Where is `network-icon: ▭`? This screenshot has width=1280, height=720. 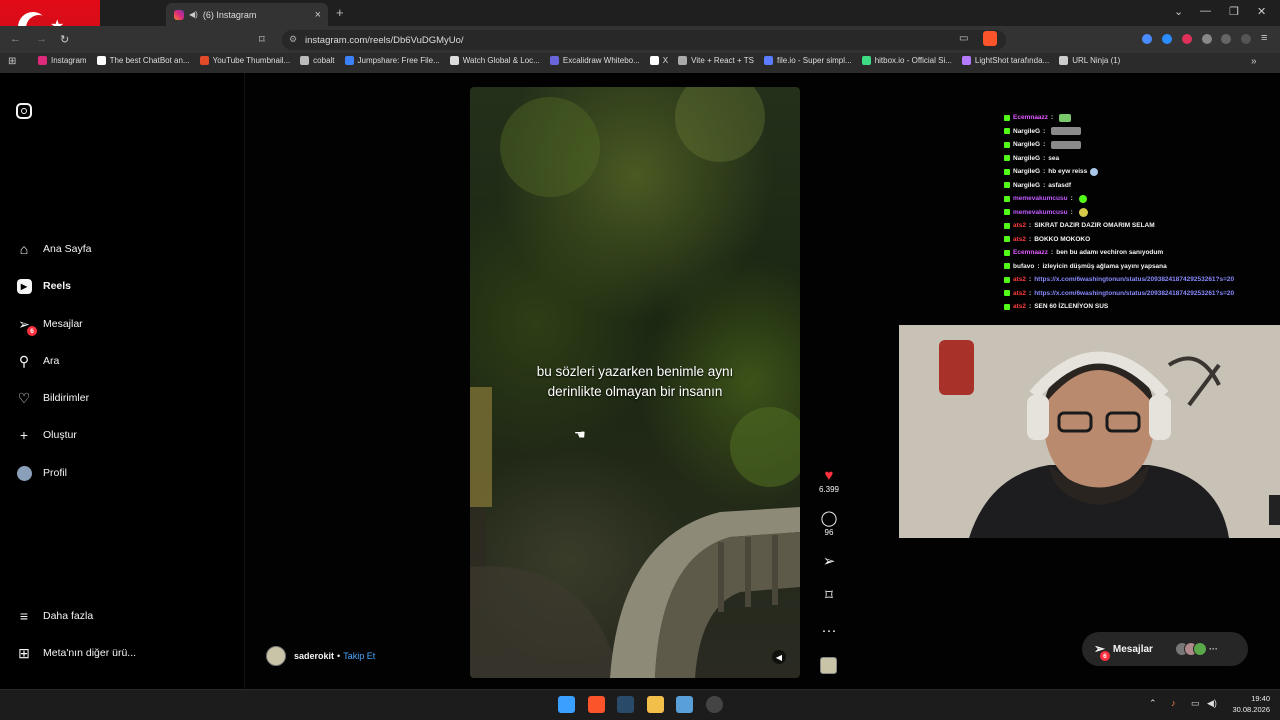 network-icon: ▭ is located at coordinates (1195, 703).